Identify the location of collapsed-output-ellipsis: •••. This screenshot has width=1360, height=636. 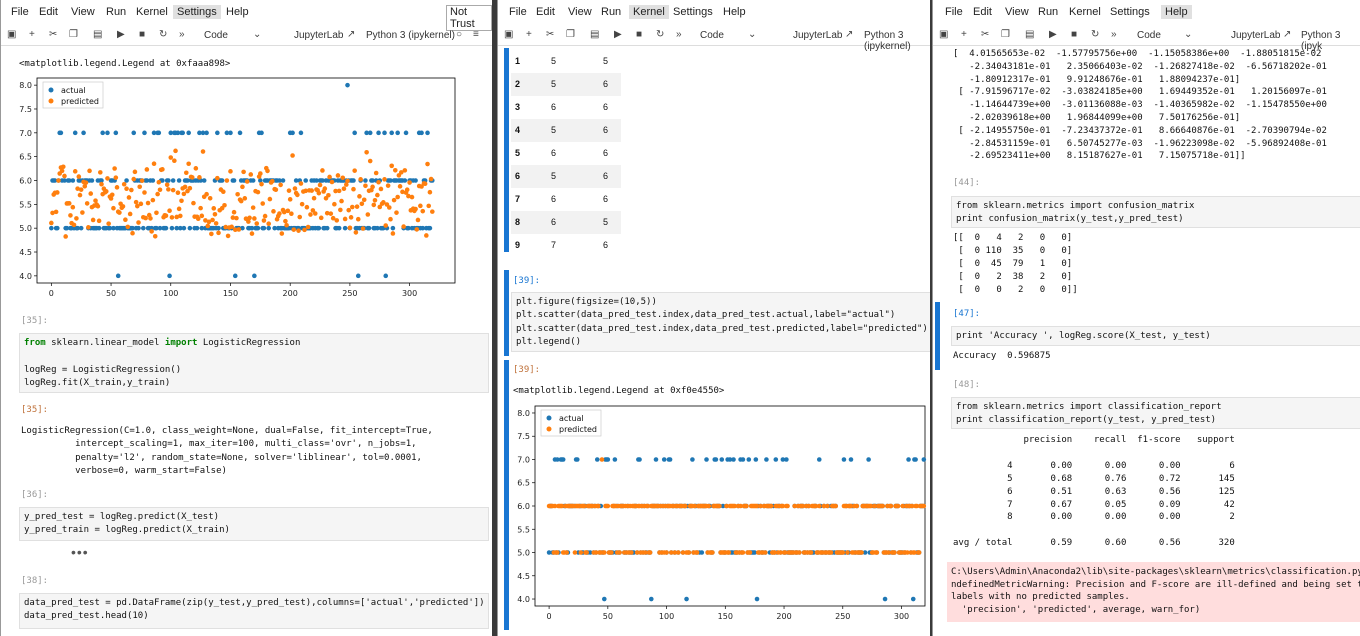
(80, 552).